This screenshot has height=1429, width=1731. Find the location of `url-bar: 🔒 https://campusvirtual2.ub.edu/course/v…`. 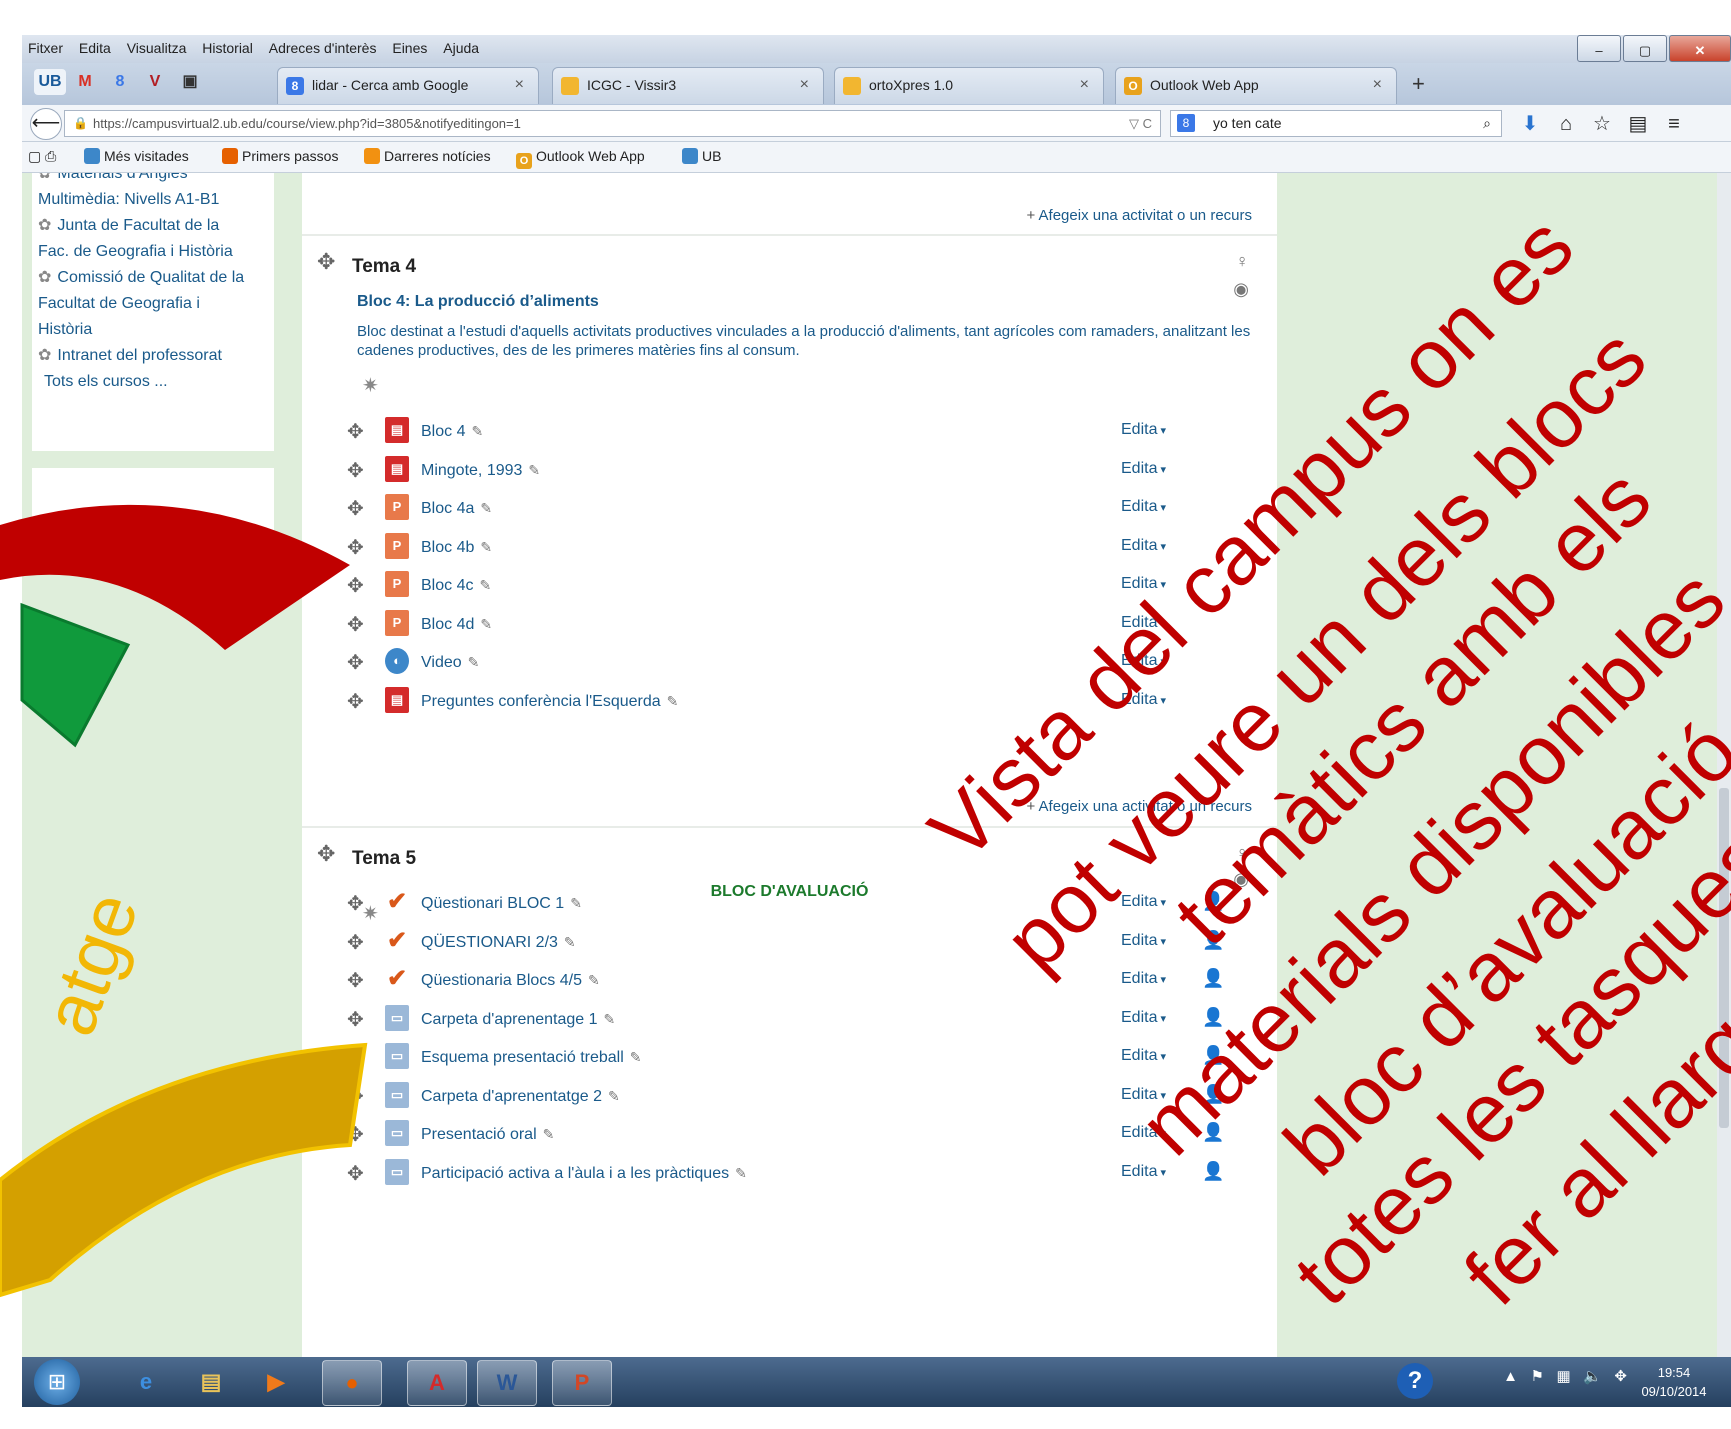

url-bar: 🔒 https://campusvirtual2.ub.edu/course/v… is located at coordinates (612, 123).